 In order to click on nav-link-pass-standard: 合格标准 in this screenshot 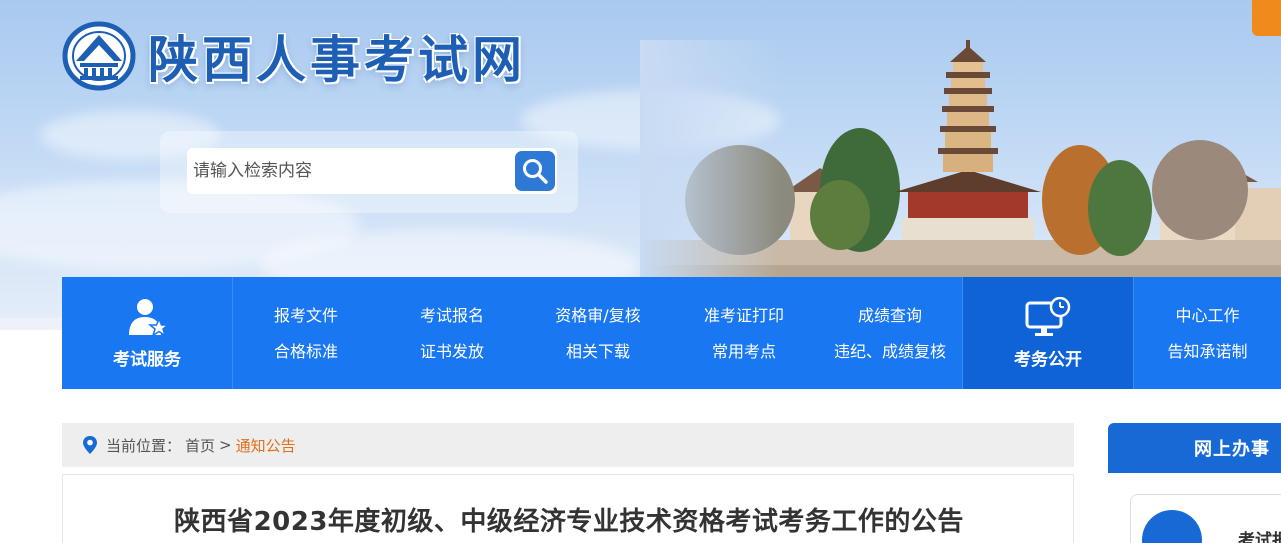, I will do `click(306, 352)`.